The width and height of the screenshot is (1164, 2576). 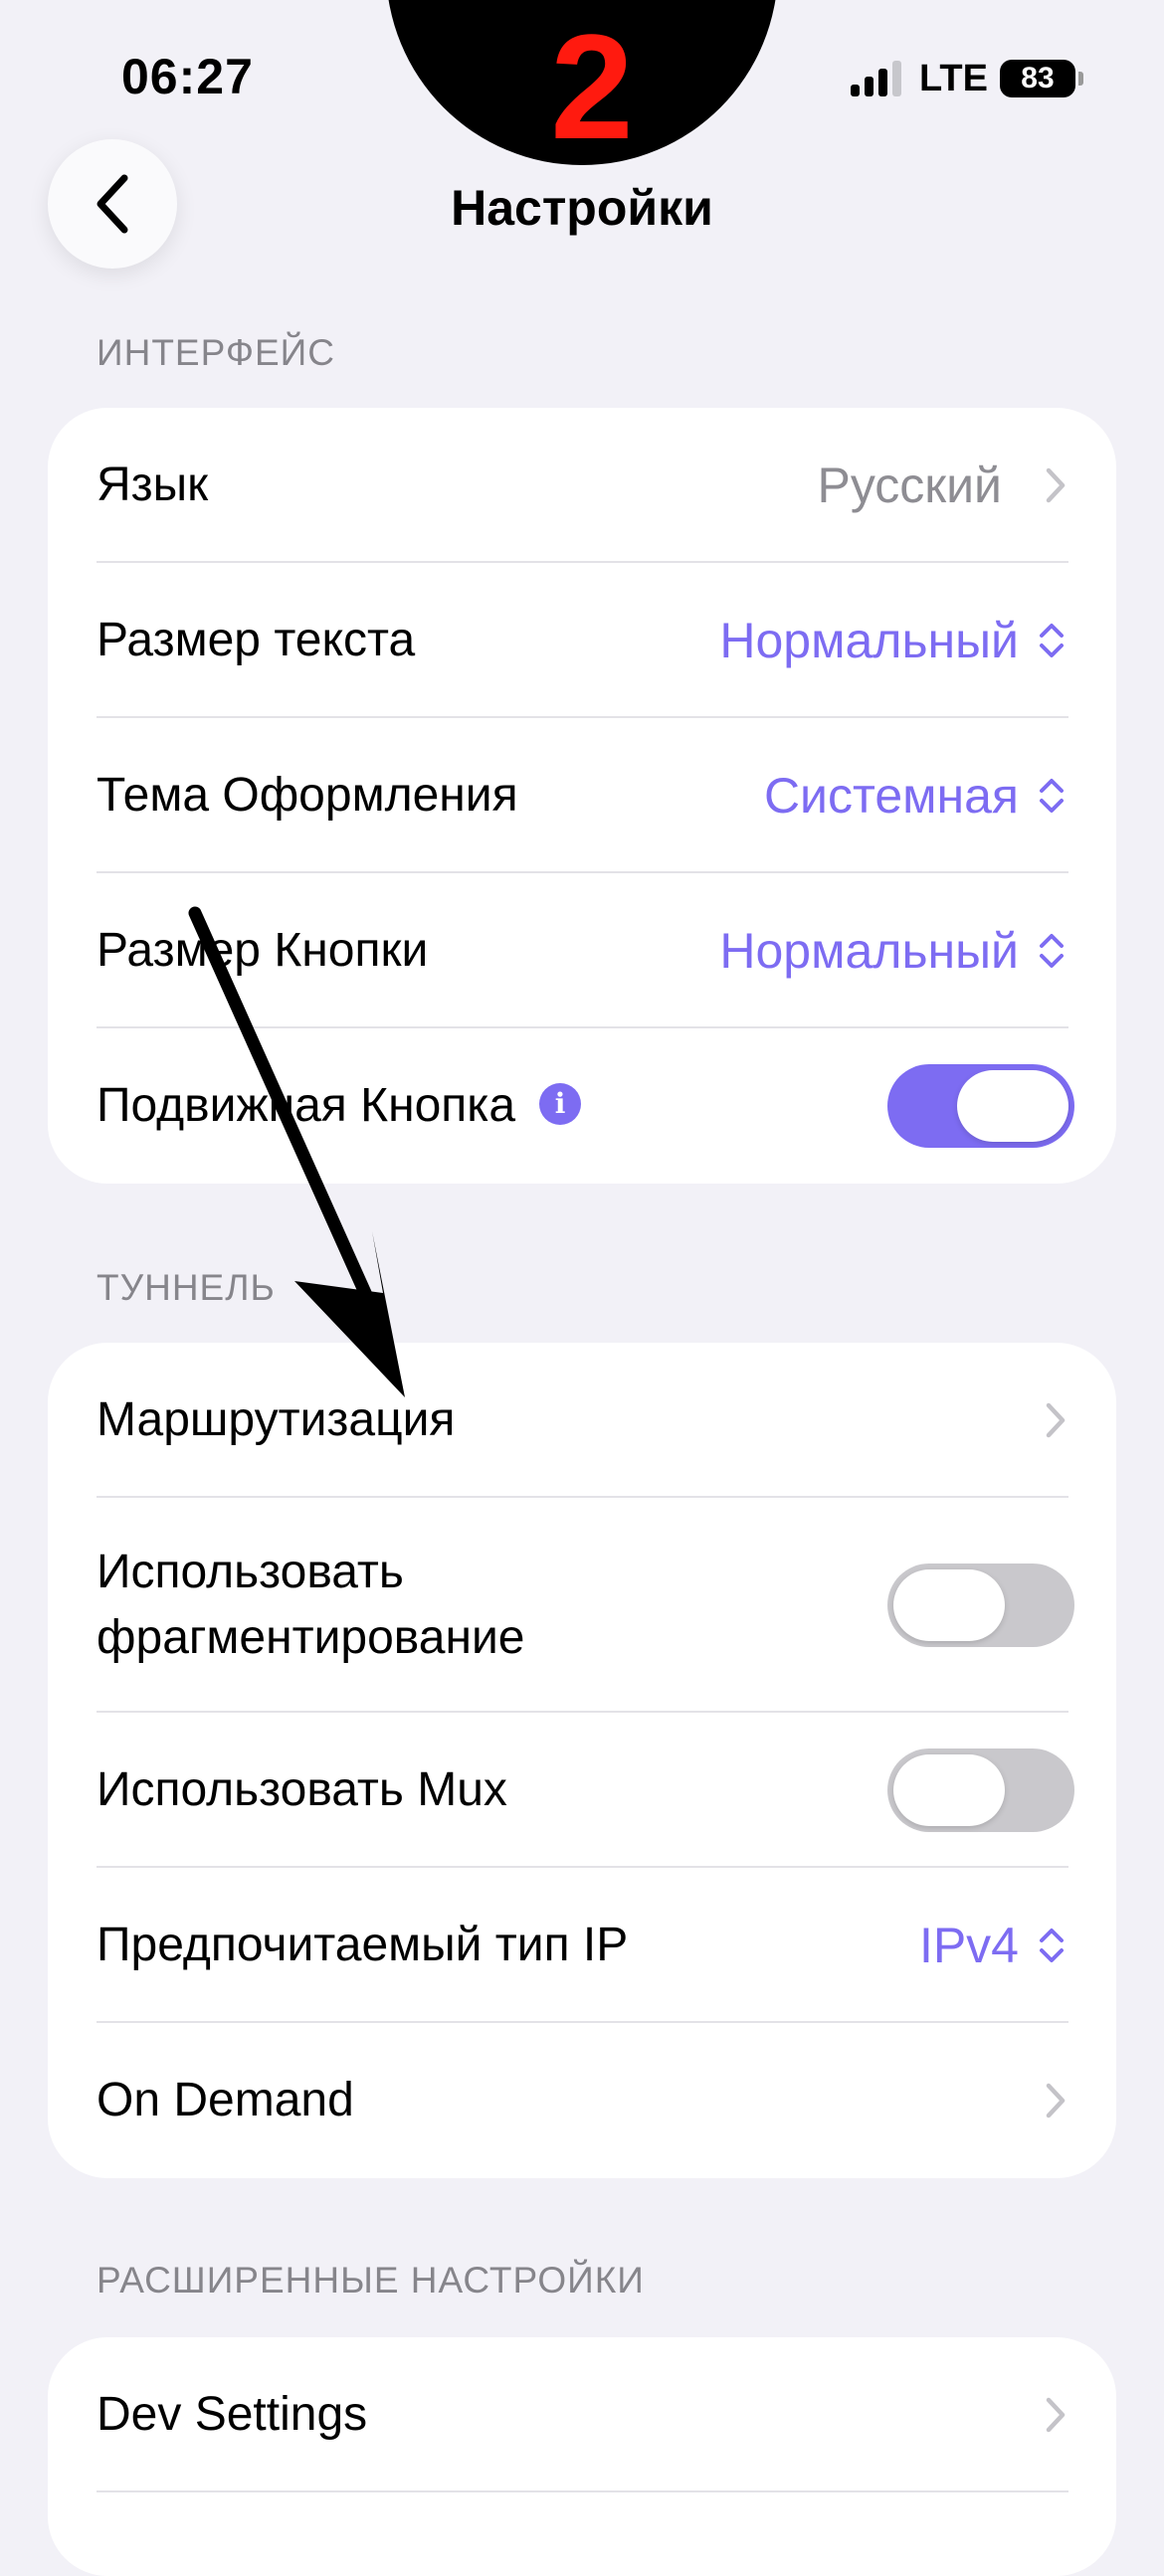 What do you see at coordinates (311, 1637) in the screenshot?
I see `fragmentation-label-line2: фрагментирование` at bounding box center [311, 1637].